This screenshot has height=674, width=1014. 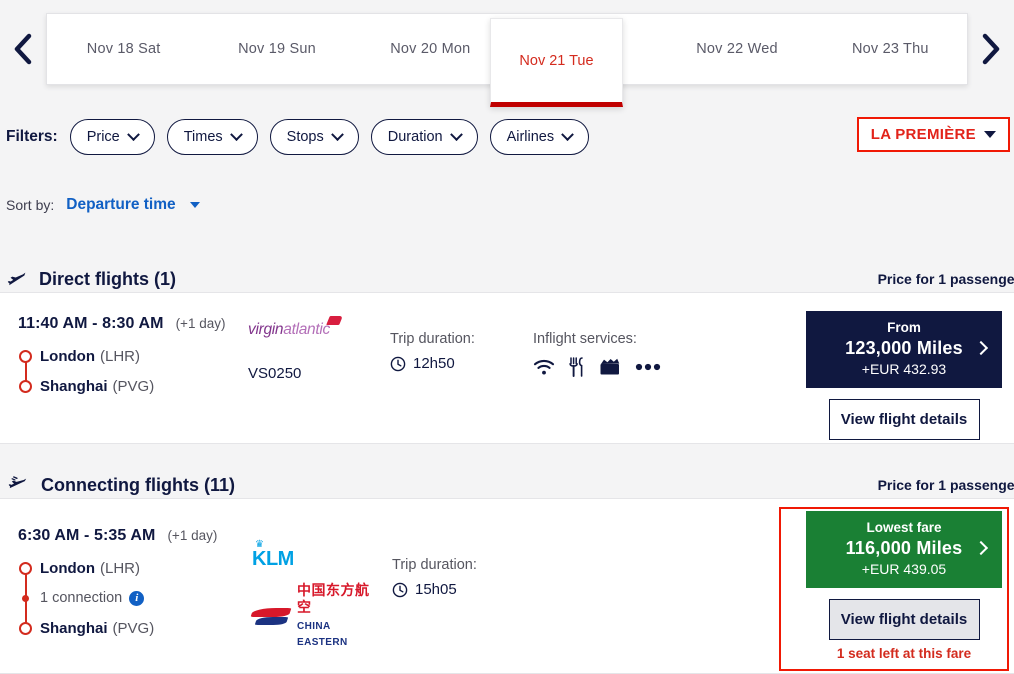 I want to click on china-eastern-logo: 中国东方航空 CHINA EASTERN, so click(x=316, y=616).